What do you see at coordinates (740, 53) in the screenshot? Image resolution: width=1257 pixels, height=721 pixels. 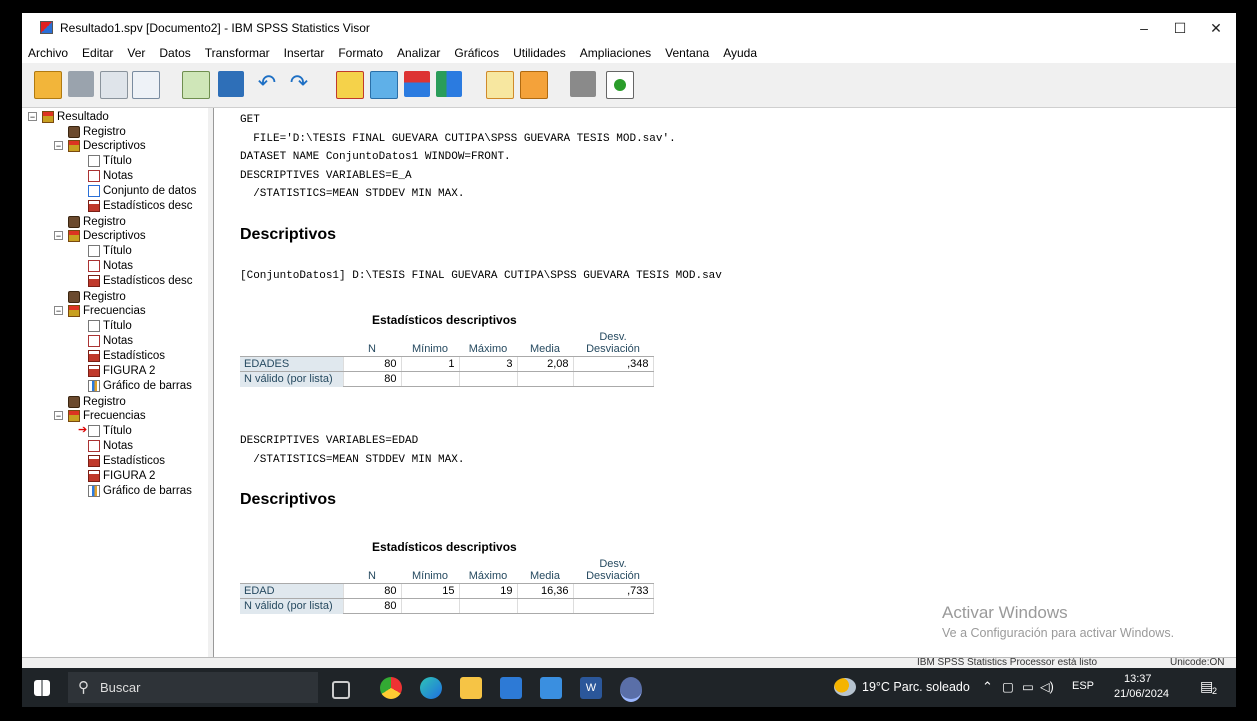 I see `menu-ayuda: Ayuda` at bounding box center [740, 53].